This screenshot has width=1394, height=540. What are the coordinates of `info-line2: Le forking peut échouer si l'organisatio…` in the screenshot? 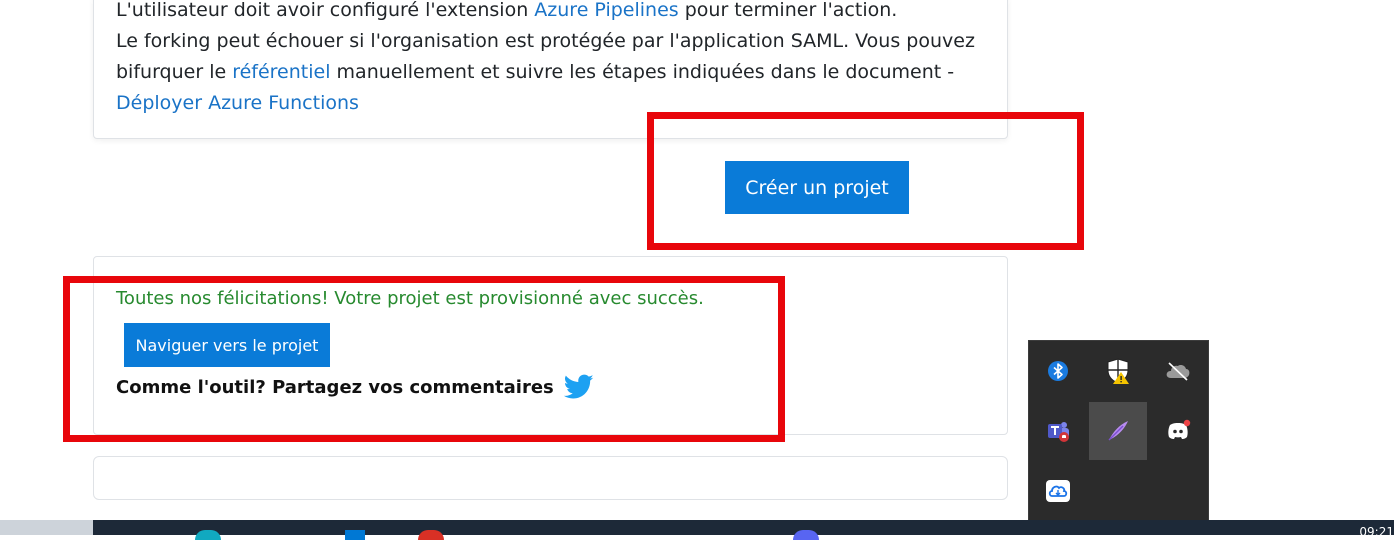 It's located at (545, 41).